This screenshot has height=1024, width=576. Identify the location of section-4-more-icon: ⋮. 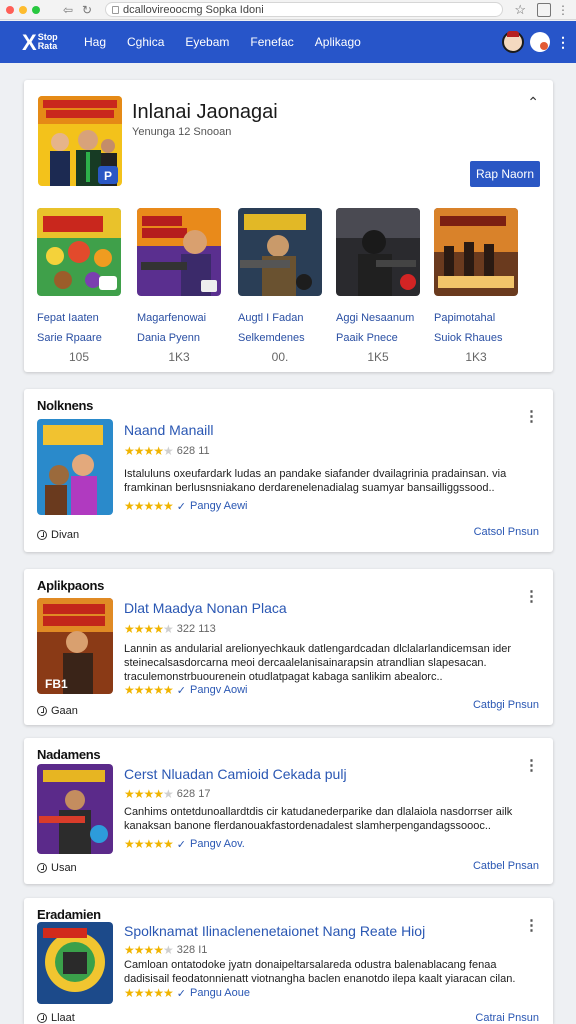
(531, 925).